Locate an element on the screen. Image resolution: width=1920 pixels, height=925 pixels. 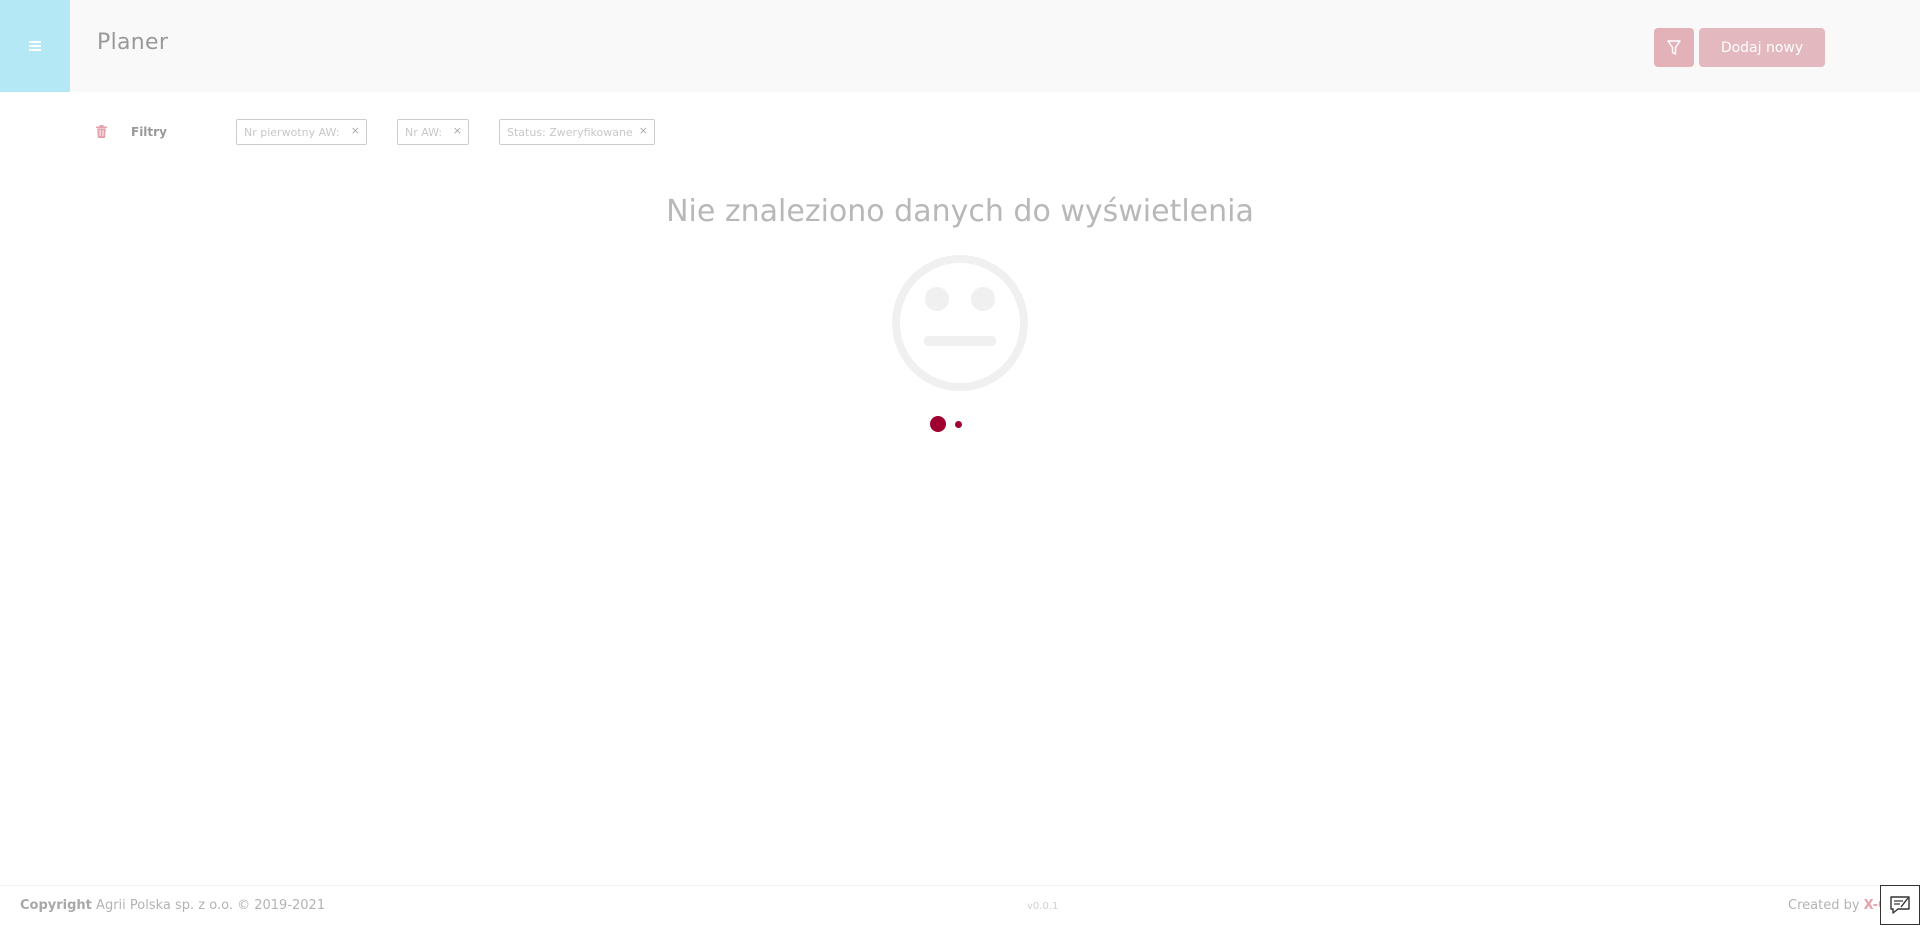
created-by: Created by X-CI is located at coordinates (1840, 905).